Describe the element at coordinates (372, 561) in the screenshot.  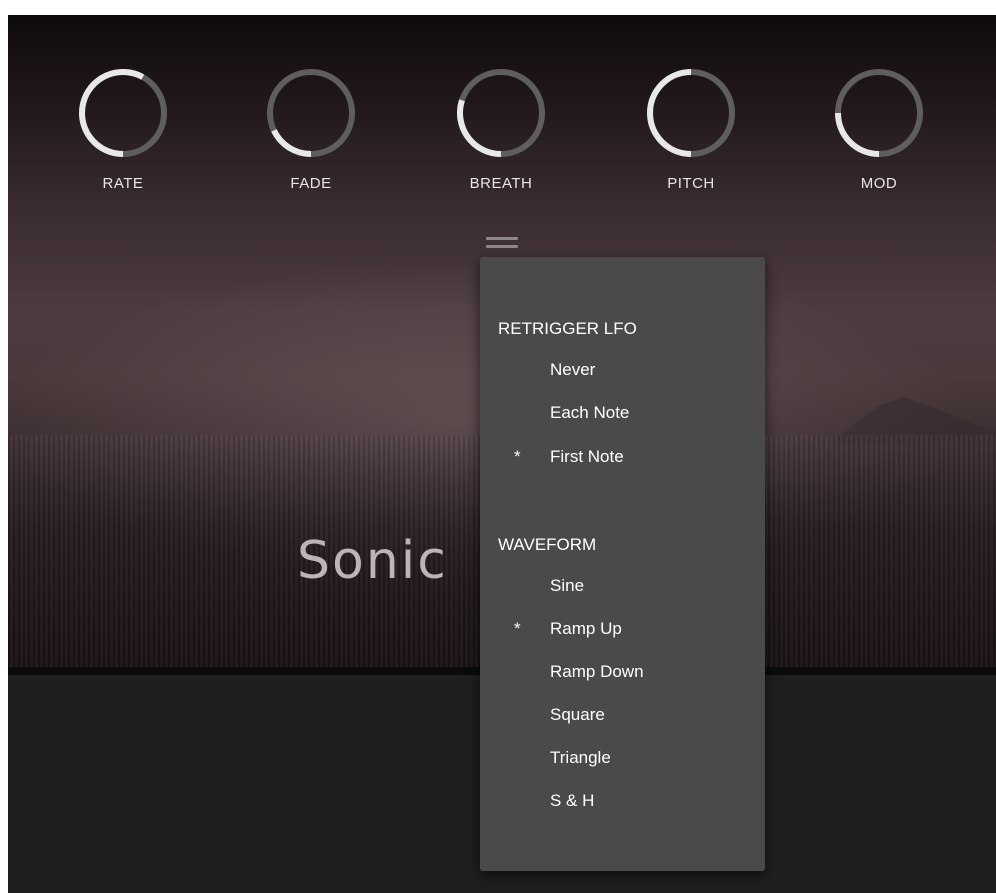
I see `product-logo-text: Sonic` at that location.